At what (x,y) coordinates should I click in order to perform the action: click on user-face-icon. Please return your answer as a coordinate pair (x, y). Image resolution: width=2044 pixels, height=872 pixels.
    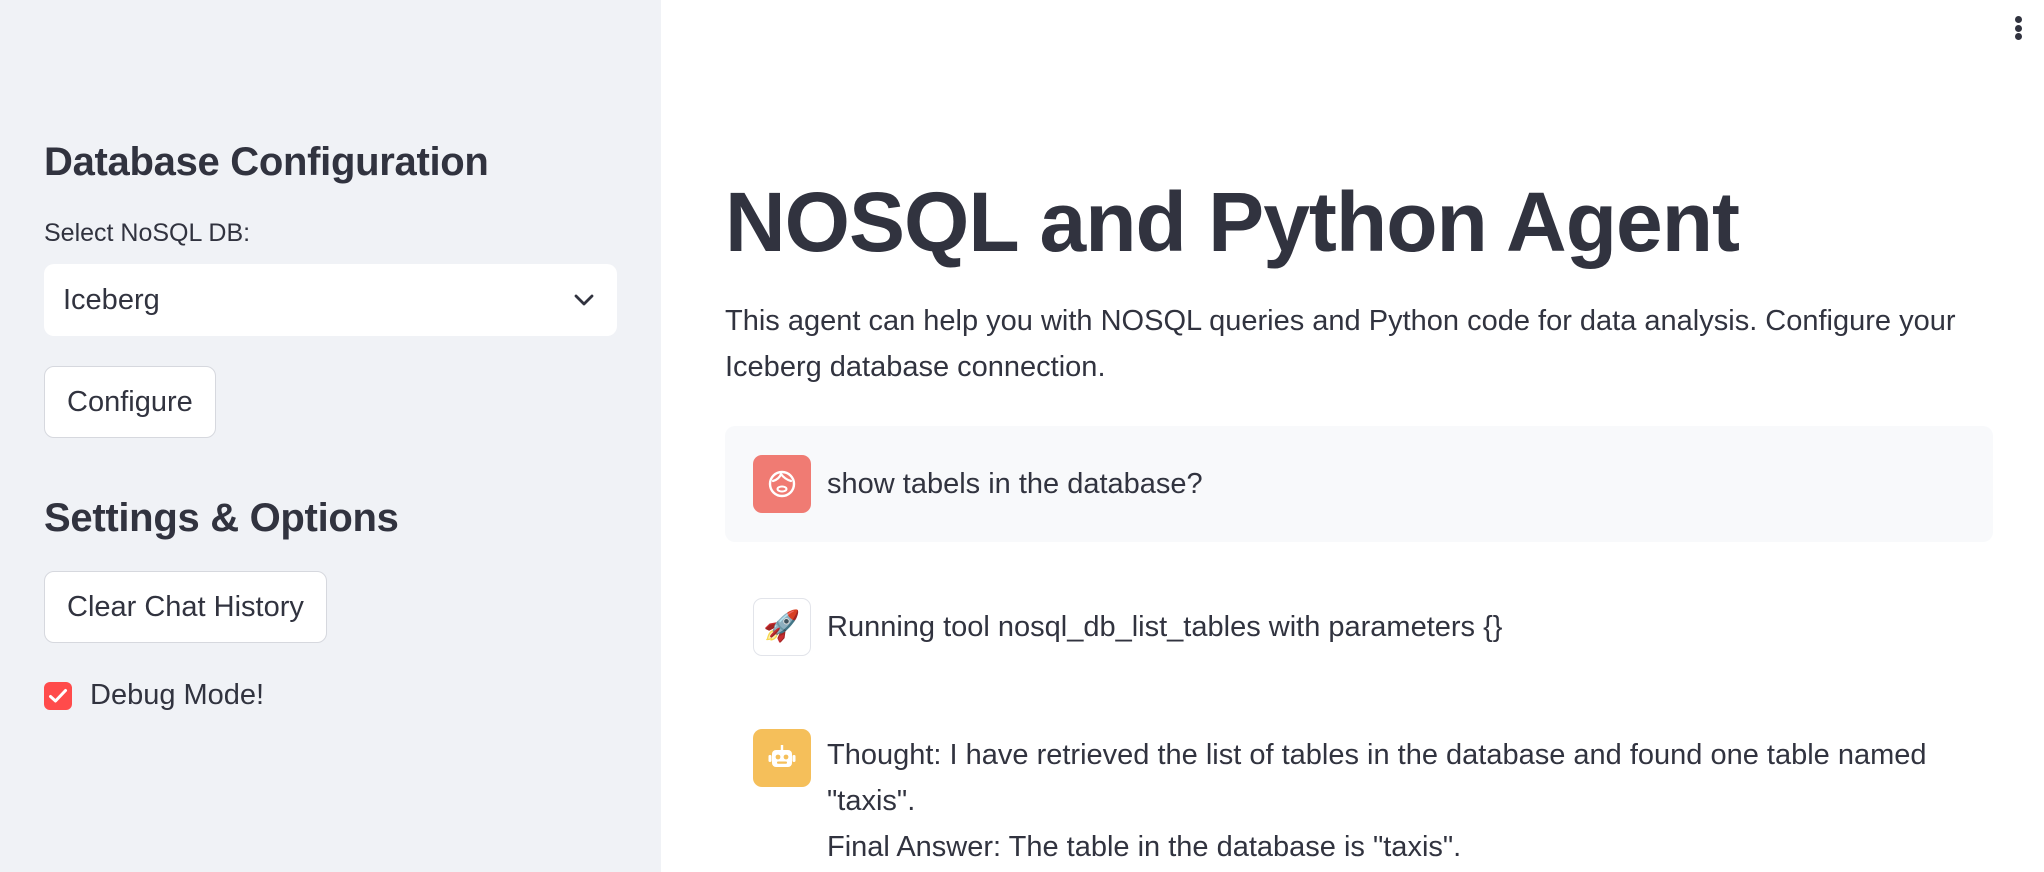
    Looking at the image, I should click on (782, 484).